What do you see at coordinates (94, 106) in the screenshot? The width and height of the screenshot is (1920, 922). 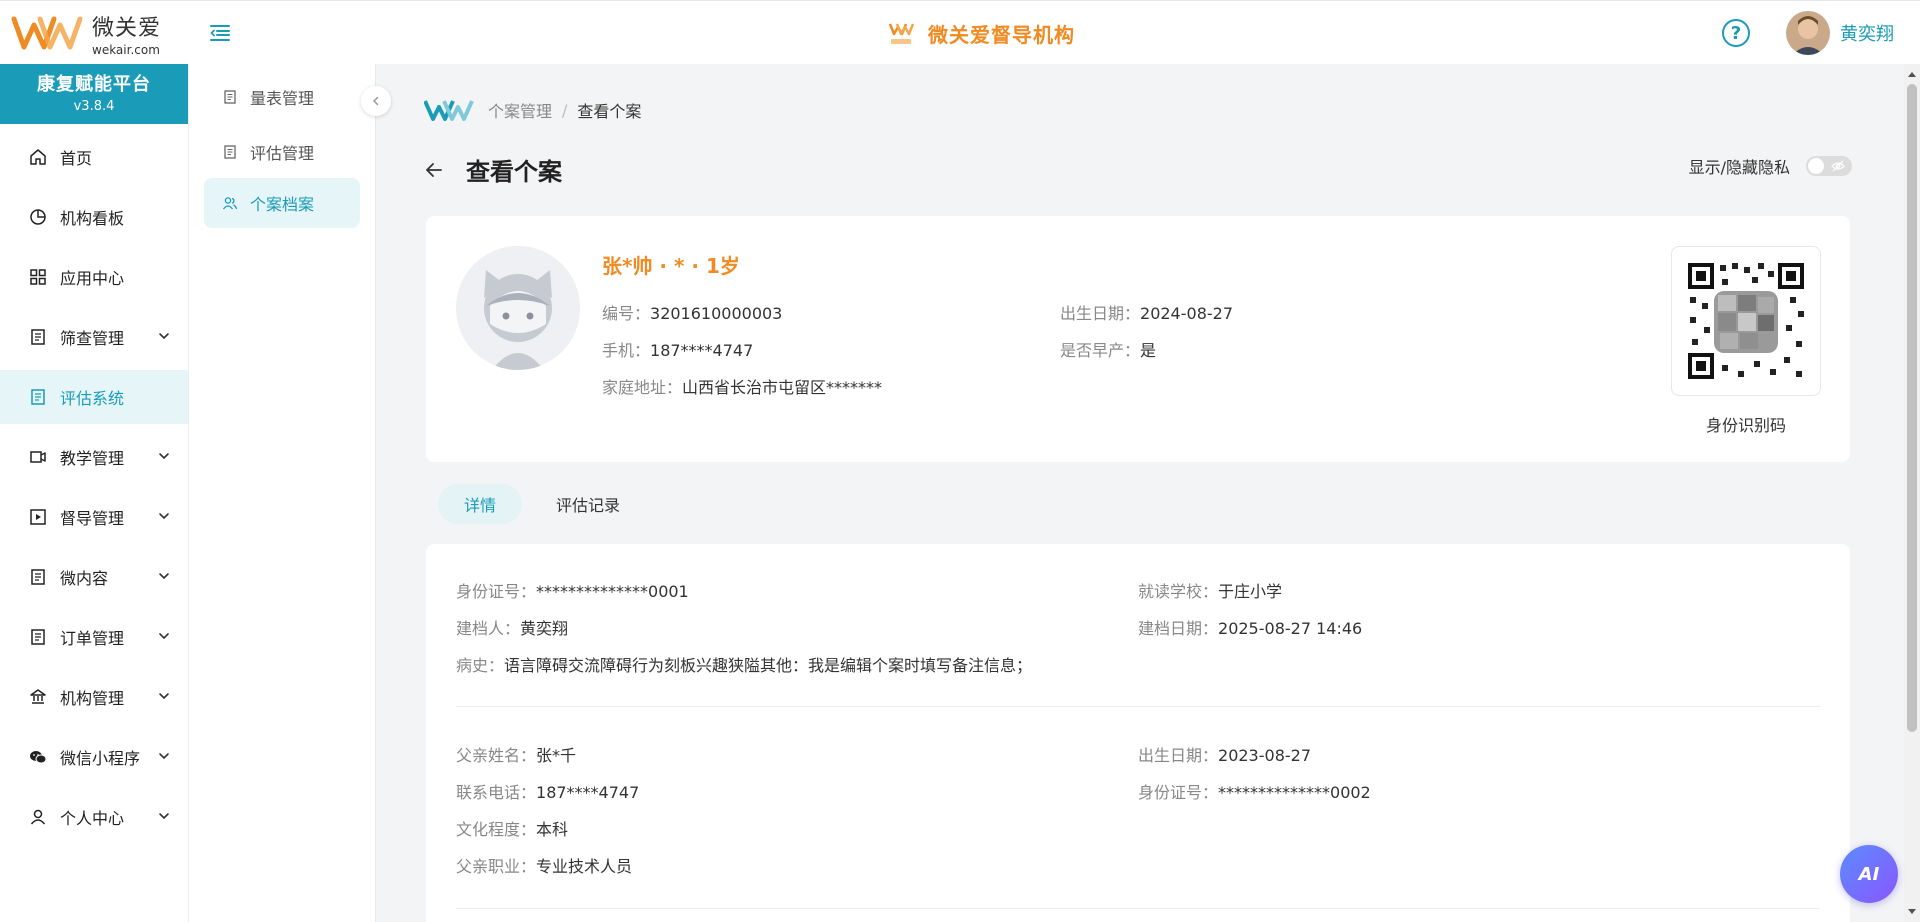 I see `platform-version: v3.8.4` at bounding box center [94, 106].